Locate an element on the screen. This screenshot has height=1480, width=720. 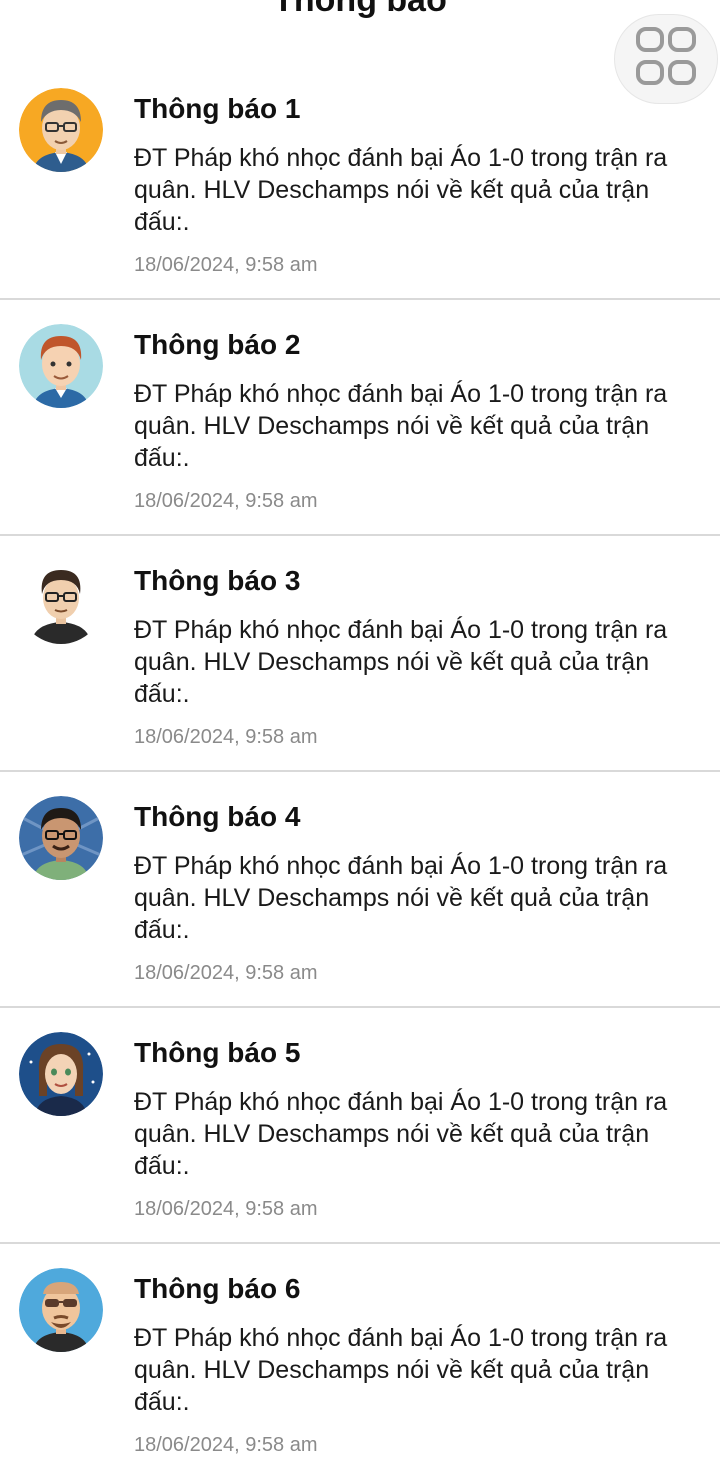
notification-title: Thông báo 5 is located at coordinates (217, 1052).